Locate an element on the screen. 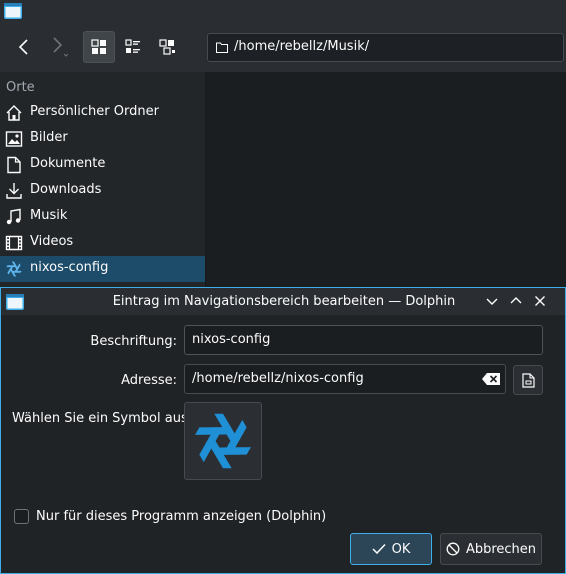 The height and width of the screenshot is (574, 566). location-bar: /home/rebellz/Musik/ is located at coordinates (385, 47).